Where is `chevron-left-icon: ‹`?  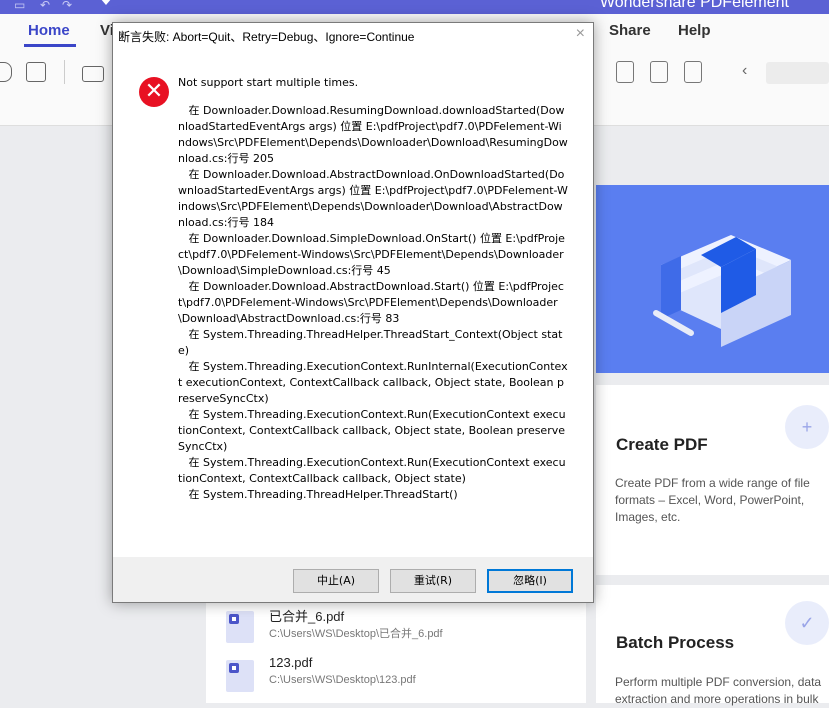 chevron-left-icon: ‹ is located at coordinates (744, 71).